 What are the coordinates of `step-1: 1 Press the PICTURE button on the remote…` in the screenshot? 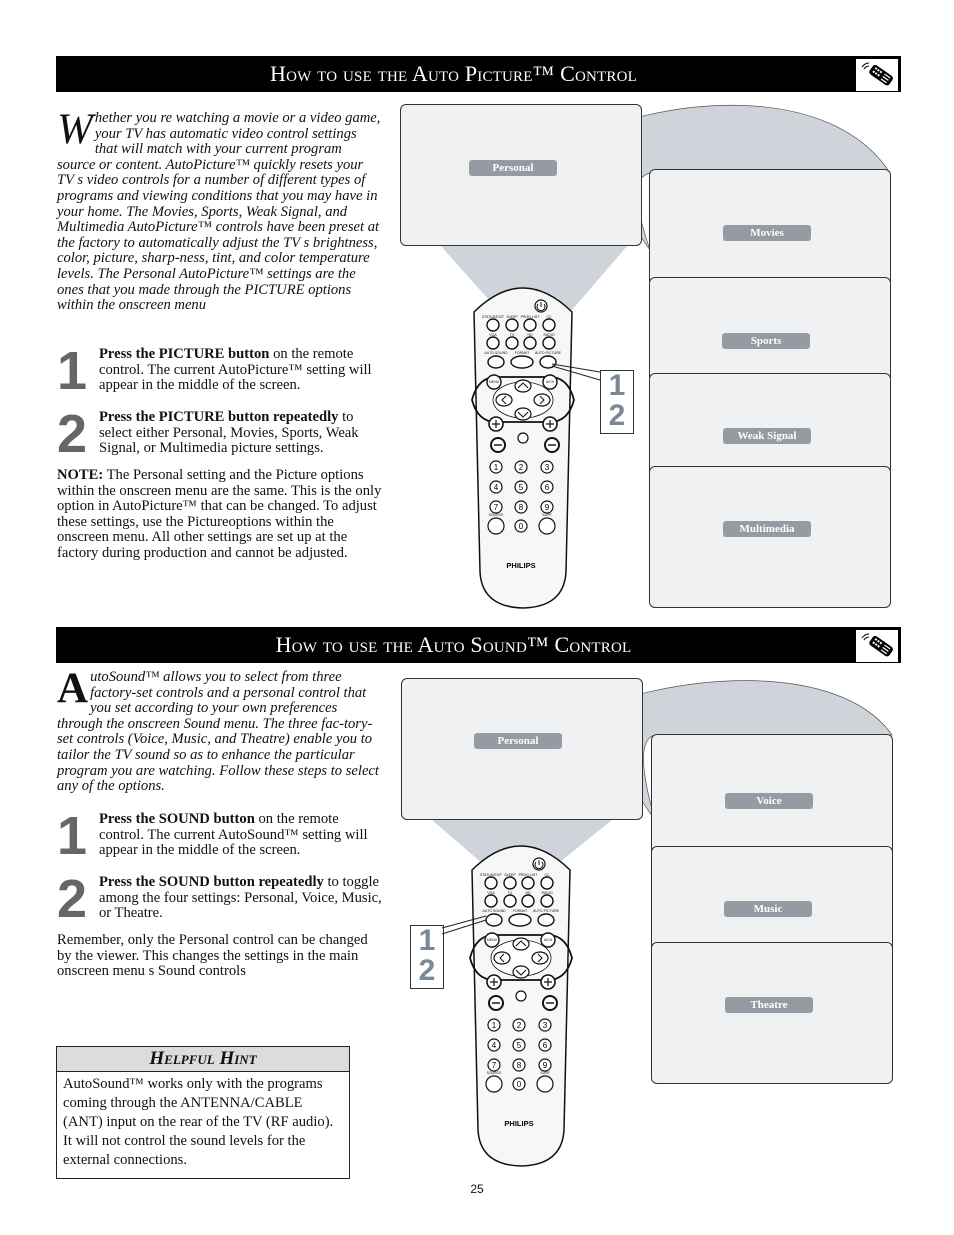 It's located at (219, 371).